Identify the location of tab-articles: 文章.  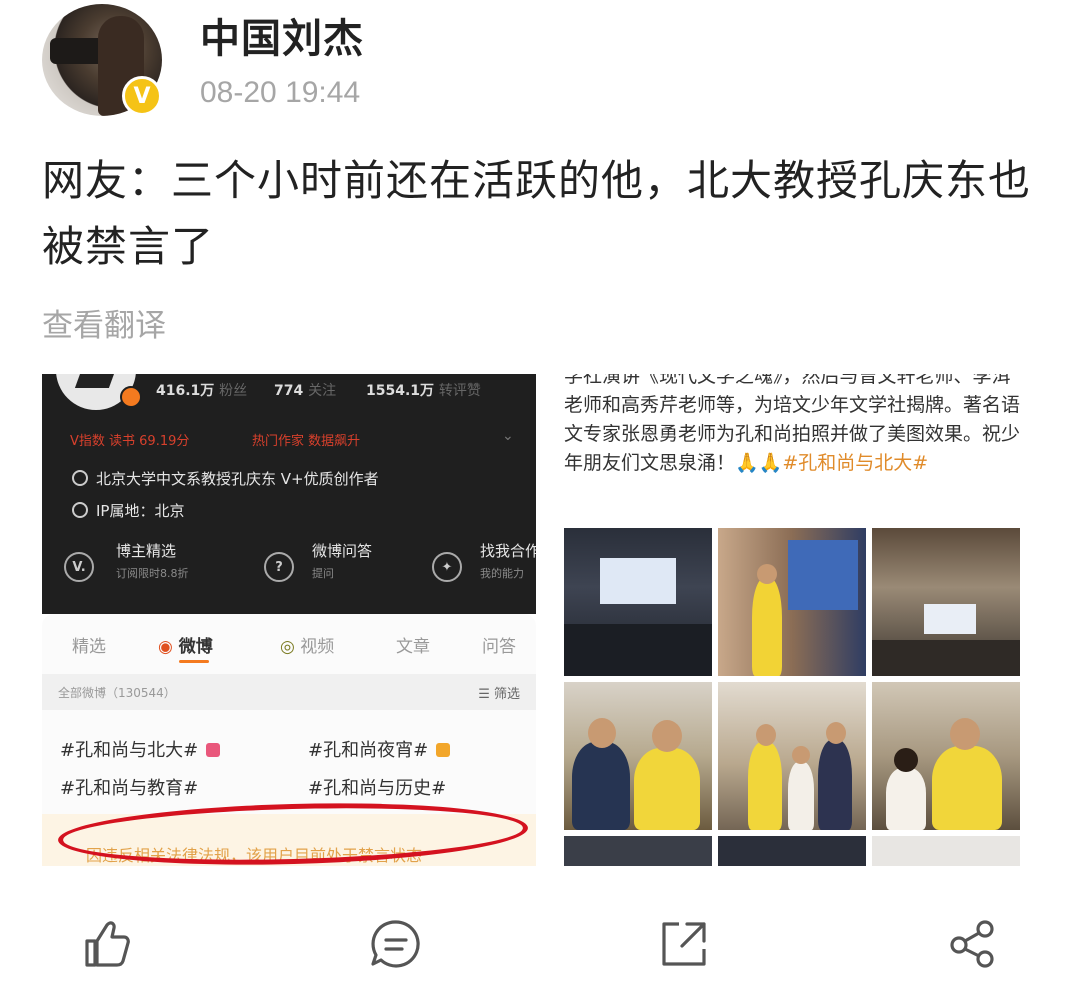
(413, 647).